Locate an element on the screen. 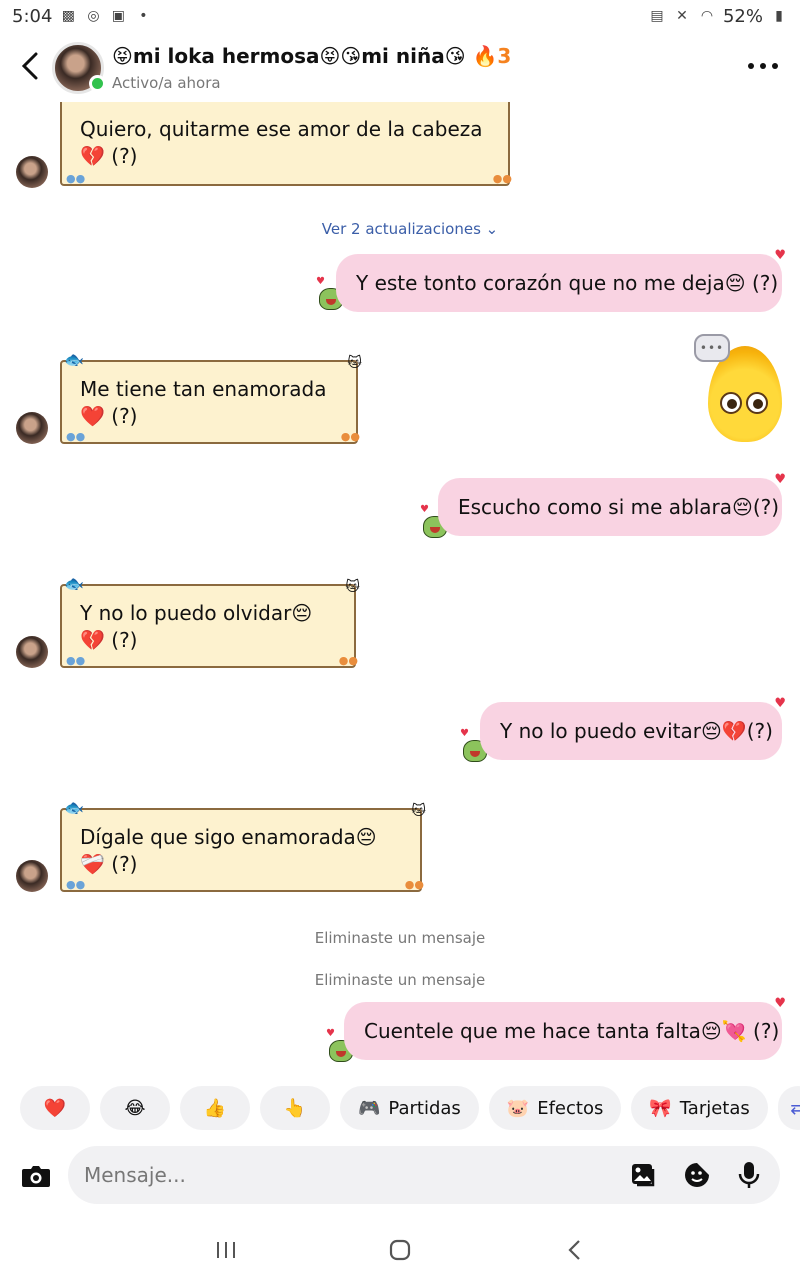  typing-bubble-icon: ••• is located at coordinates (712, 348).